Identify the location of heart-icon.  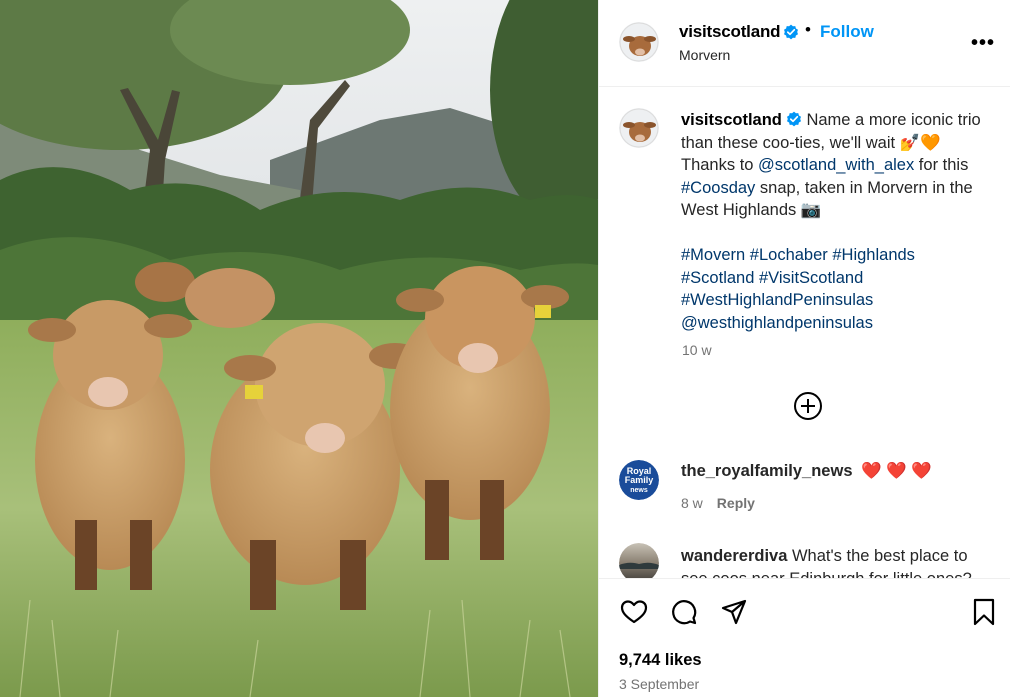
(634, 612).